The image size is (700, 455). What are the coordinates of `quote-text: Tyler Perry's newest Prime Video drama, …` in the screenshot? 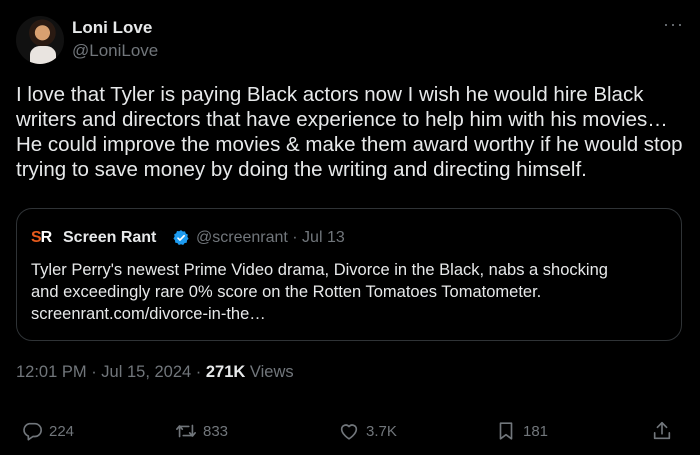 It's located at (351, 292).